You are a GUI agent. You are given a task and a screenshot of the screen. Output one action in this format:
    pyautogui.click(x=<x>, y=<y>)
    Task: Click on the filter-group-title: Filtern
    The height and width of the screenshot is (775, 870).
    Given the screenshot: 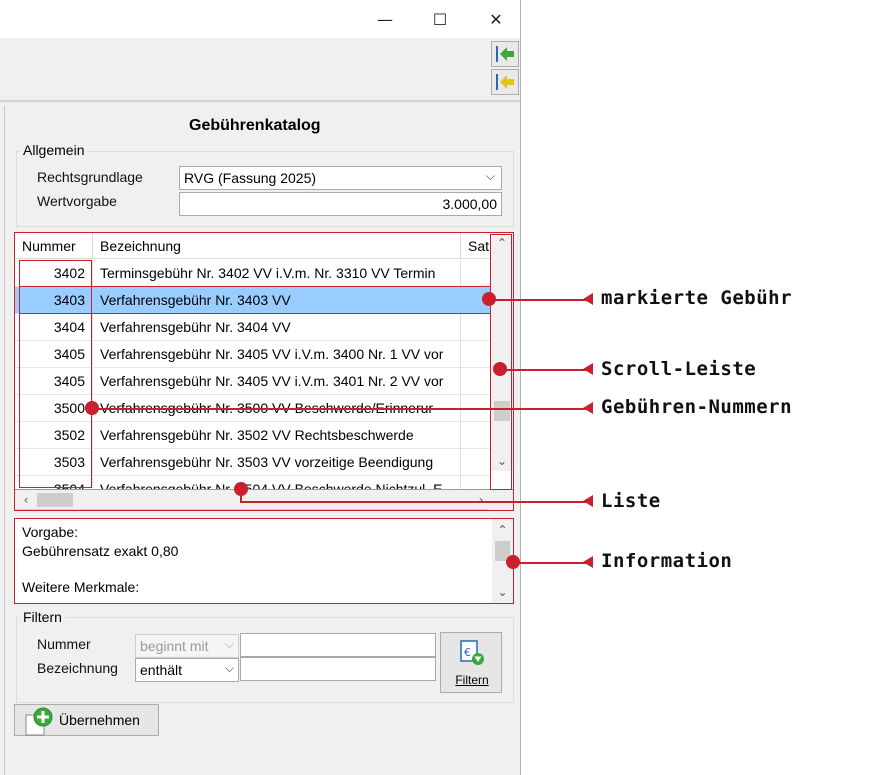 What is the action you would take?
    pyautogui.click(x=42, y=617)
    